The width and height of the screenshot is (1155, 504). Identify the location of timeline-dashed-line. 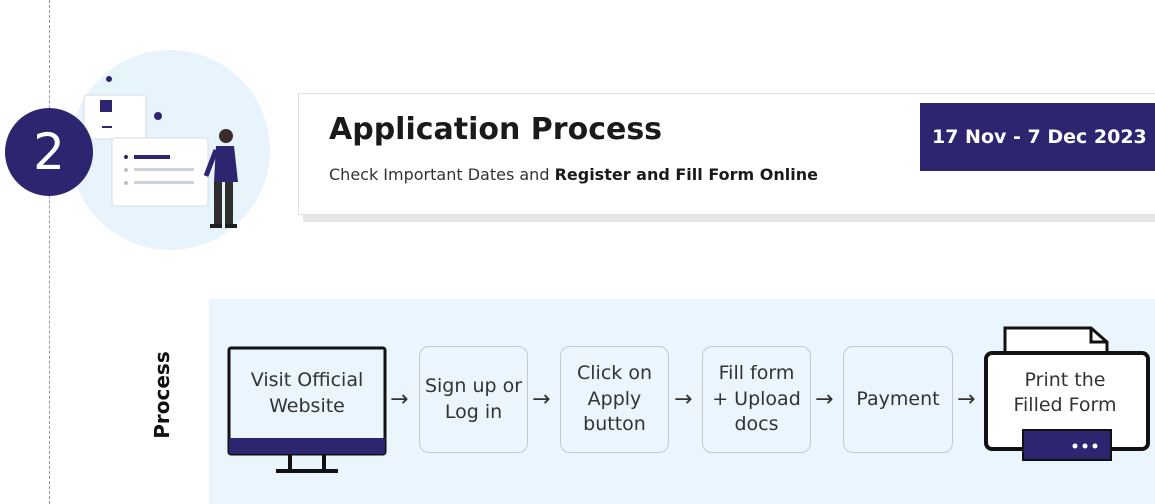
(49, 252).